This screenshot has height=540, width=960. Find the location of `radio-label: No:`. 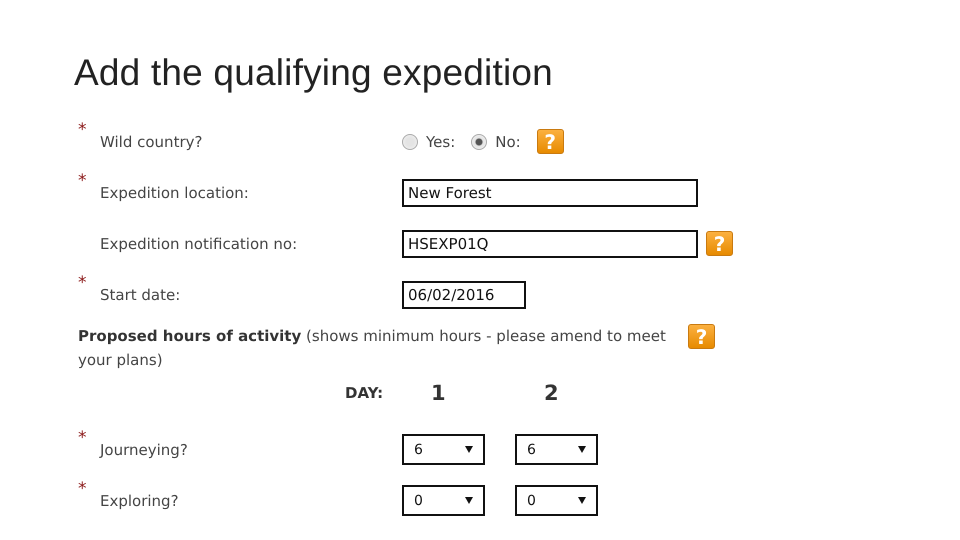

radio-label: No: is located at coordinates (508, 141).